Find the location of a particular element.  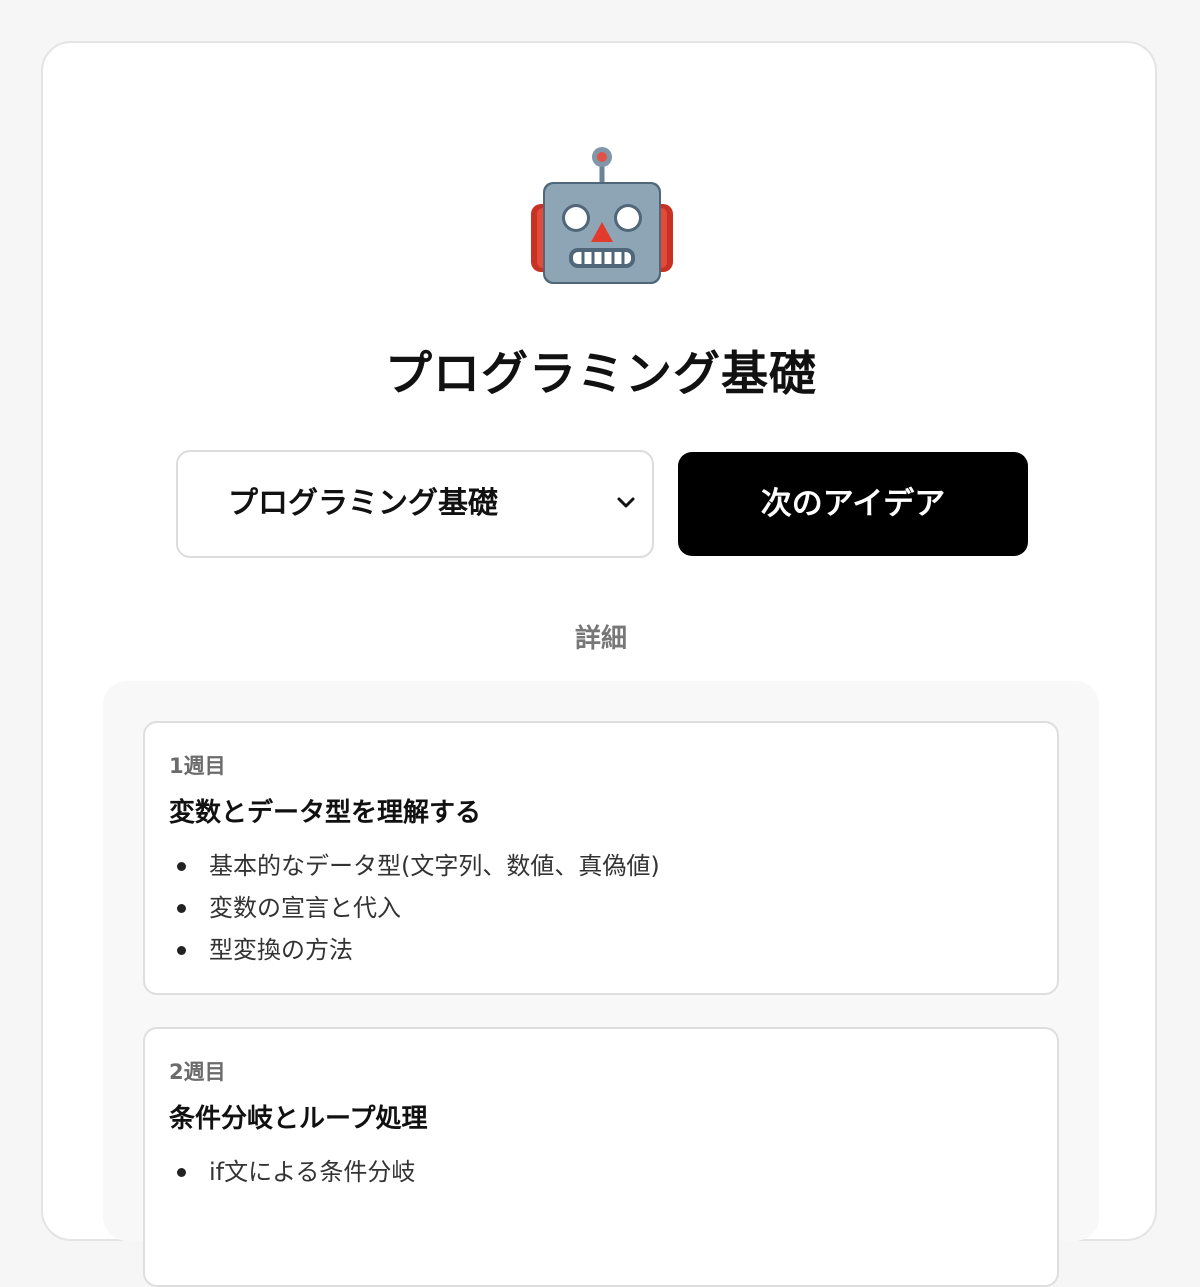

course-select: プログラミング基礎 is located at coordinates (415, 504).